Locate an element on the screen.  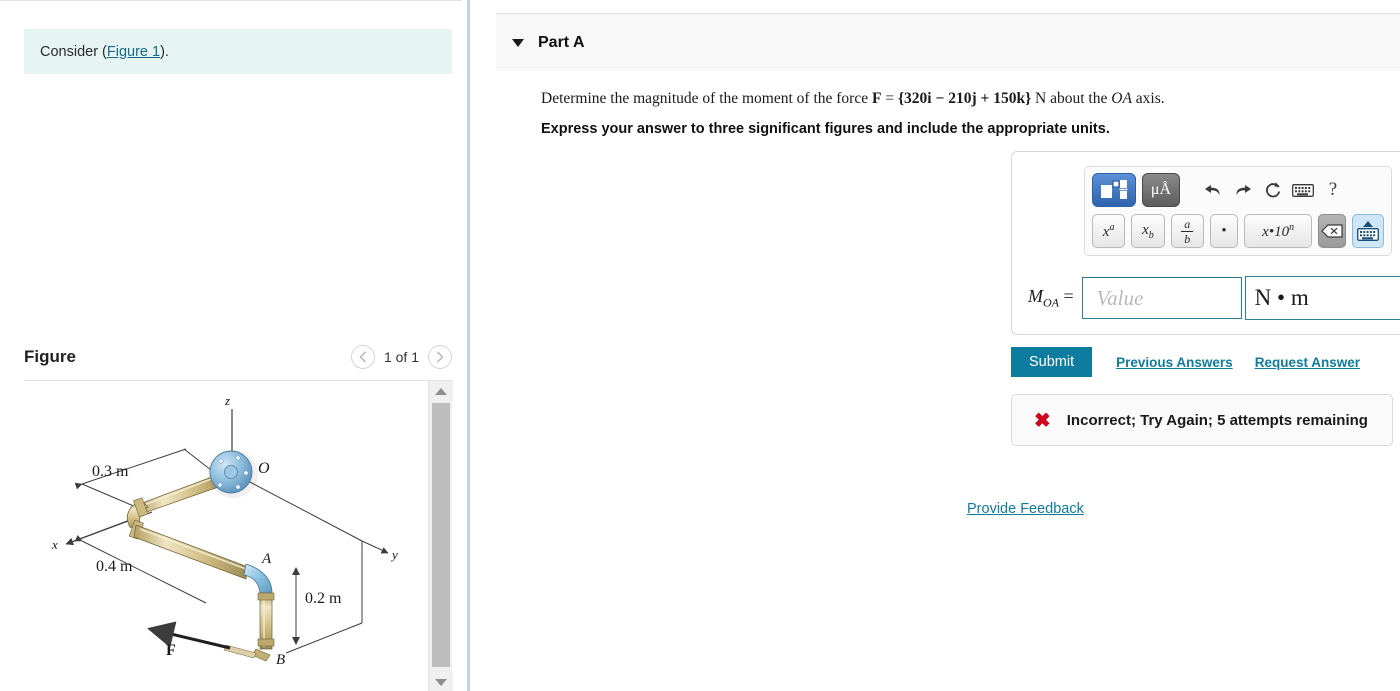
answer-equals: = is located at coordinates (1068, 295).